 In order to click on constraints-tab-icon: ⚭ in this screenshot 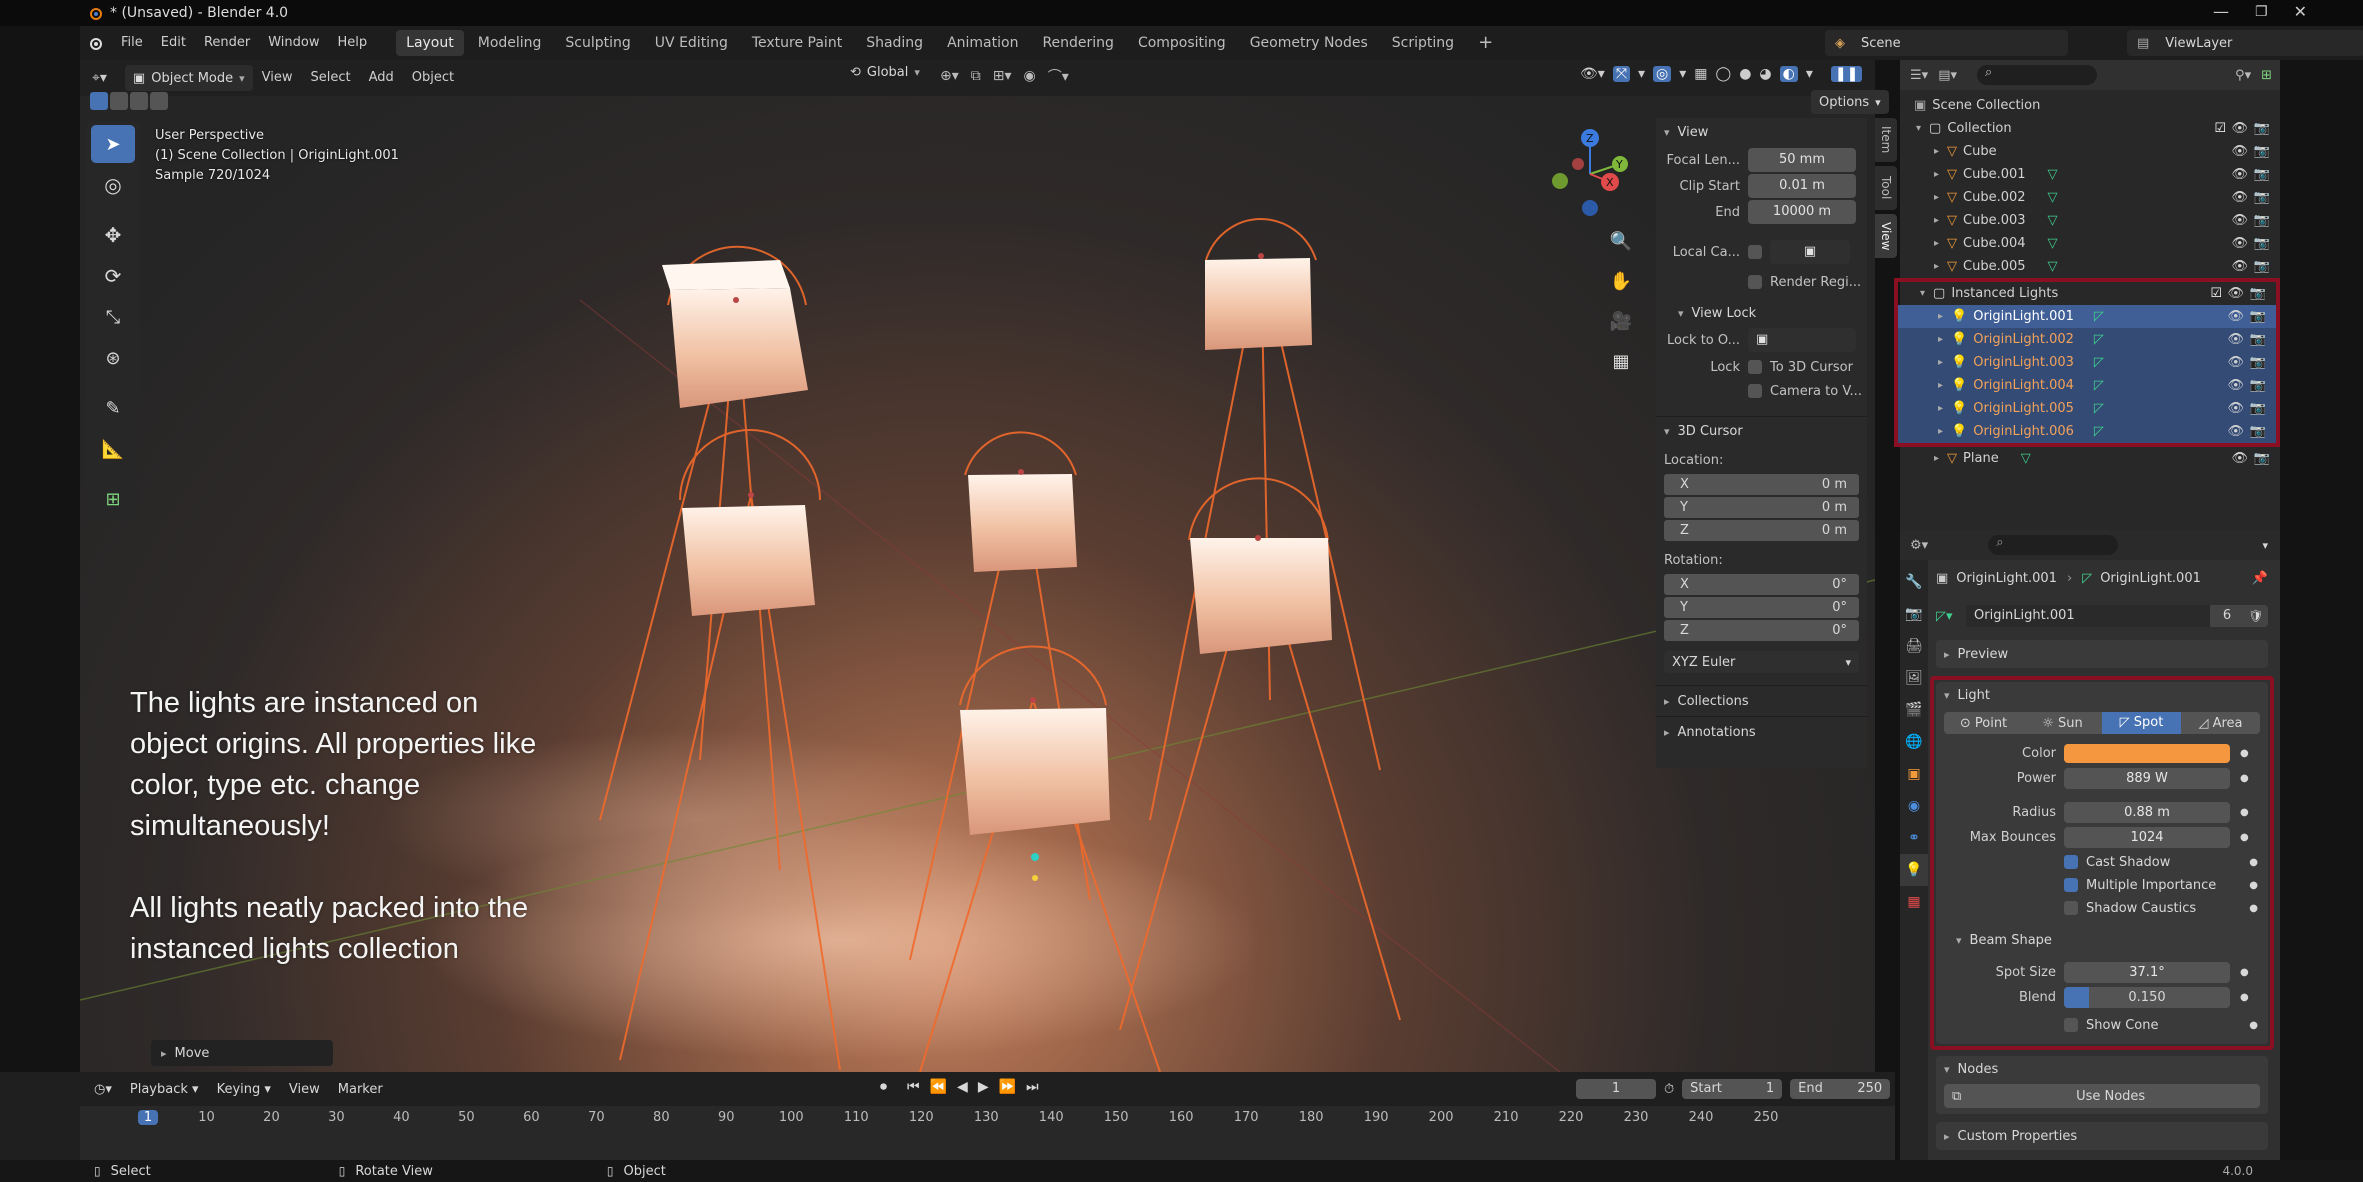, I will do `click(1914, 838)`.